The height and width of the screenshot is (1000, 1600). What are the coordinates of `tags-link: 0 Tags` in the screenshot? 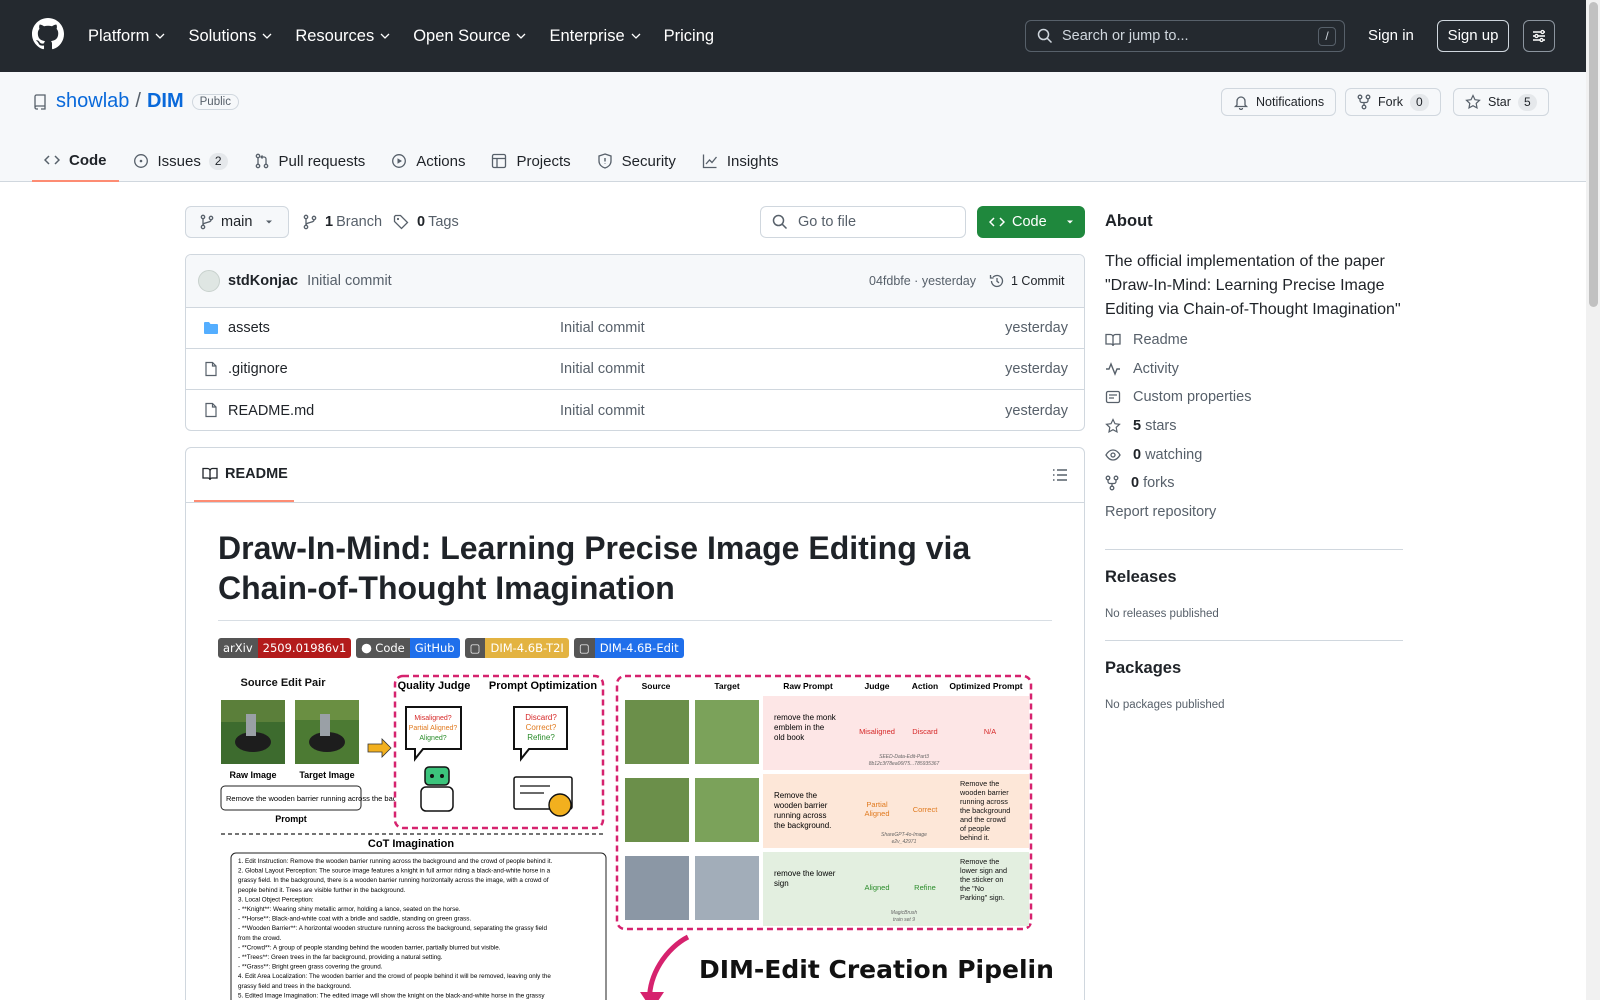 It's located at (426, 222).